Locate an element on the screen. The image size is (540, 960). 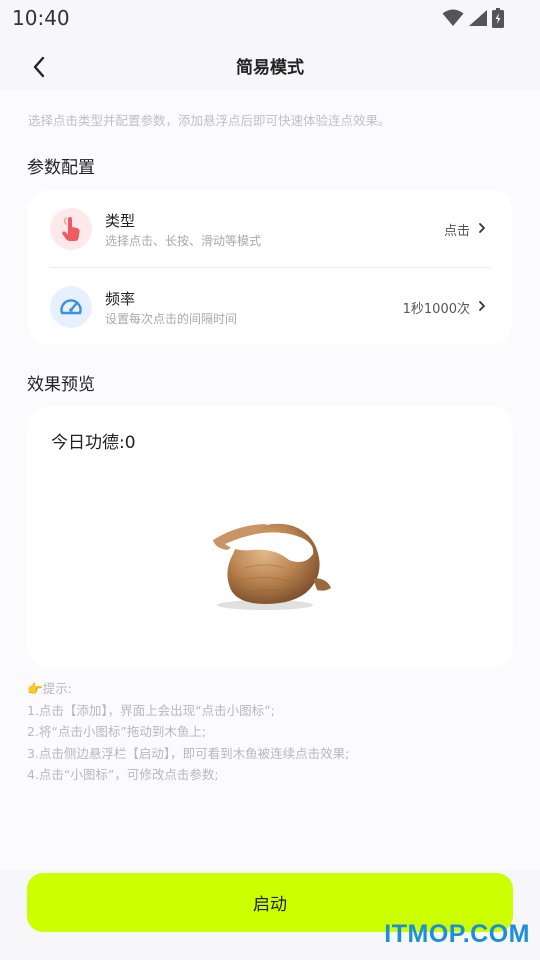
watermark: ITMOP.COM is located at coordinates (457, 934).